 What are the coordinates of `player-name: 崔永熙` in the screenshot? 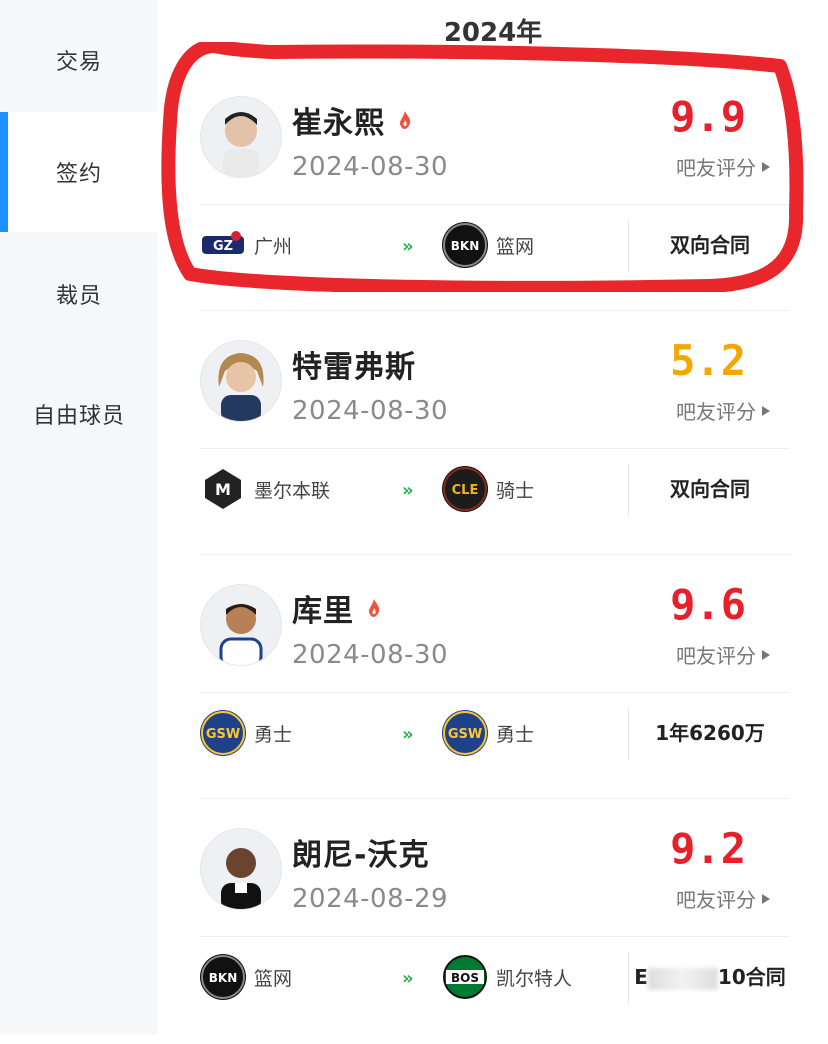 It's located at (338, 123).